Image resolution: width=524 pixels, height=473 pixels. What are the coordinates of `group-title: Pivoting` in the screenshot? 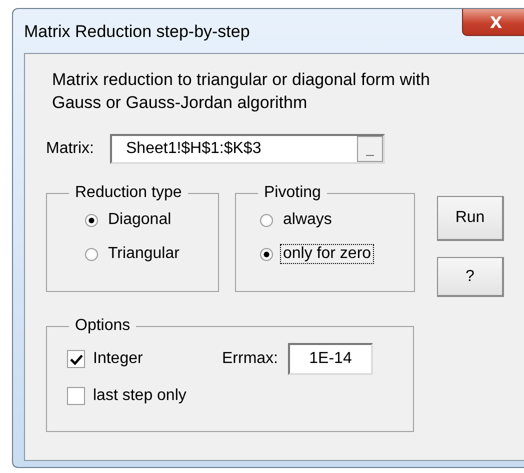 It's located at (292, 193).